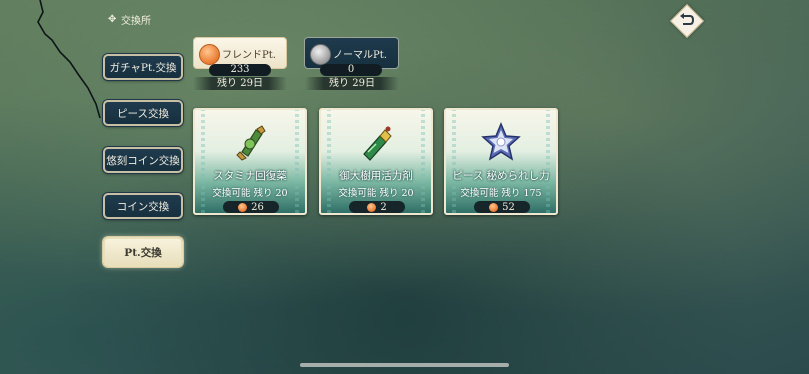 This screenshot has width=809, height=374. Describe the element at coordinates (251, 207) in the screenshot. I see `card-cost: 26` at that location.